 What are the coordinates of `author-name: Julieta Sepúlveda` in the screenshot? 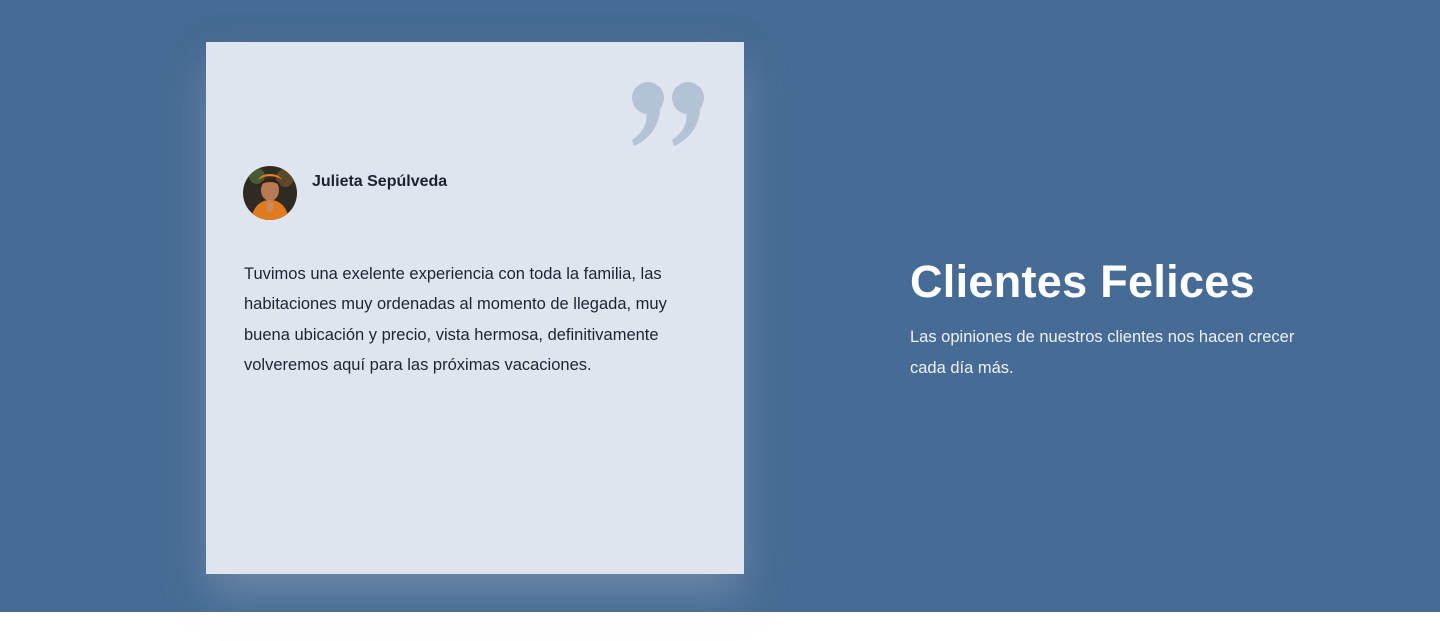 It's located at (380, 181).